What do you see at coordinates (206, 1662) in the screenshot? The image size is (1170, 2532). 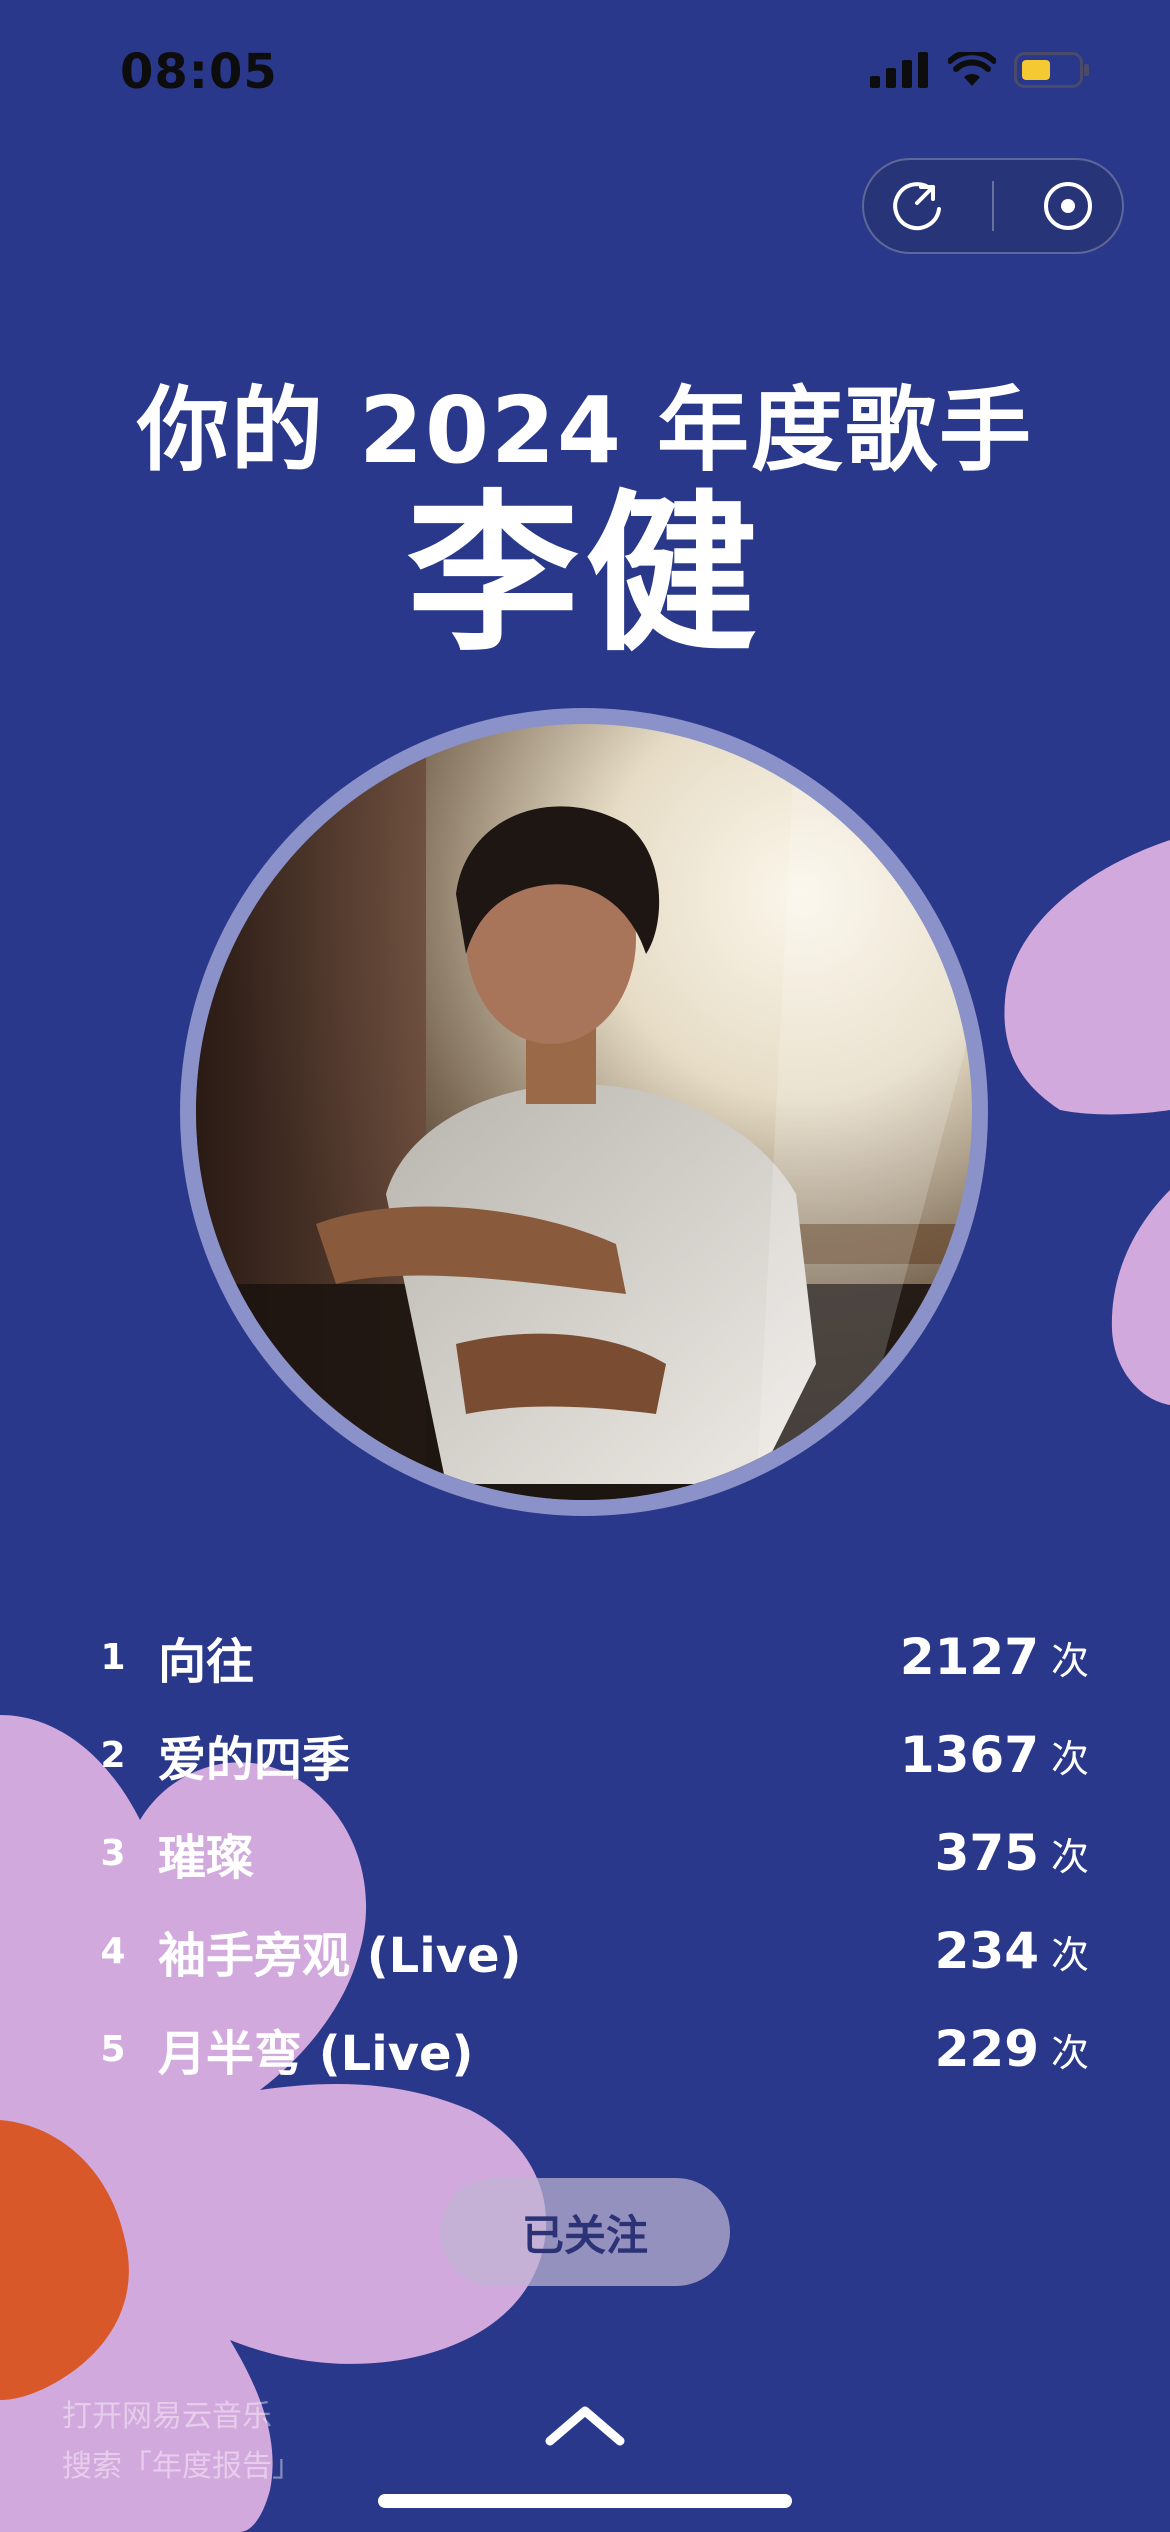 I see `song-title: 向往` at bounding box center [206, 1662].